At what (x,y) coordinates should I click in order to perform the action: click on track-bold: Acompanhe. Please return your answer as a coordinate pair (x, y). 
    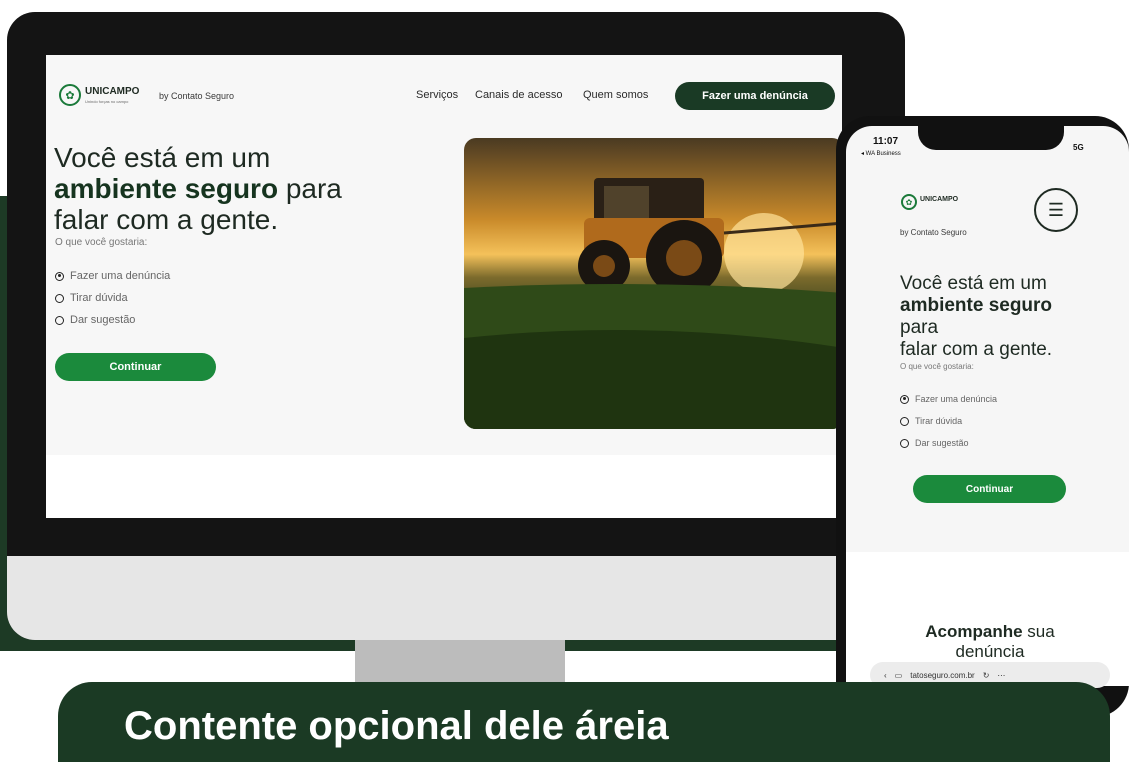
    Looking at the image, I should click on (974, 631).